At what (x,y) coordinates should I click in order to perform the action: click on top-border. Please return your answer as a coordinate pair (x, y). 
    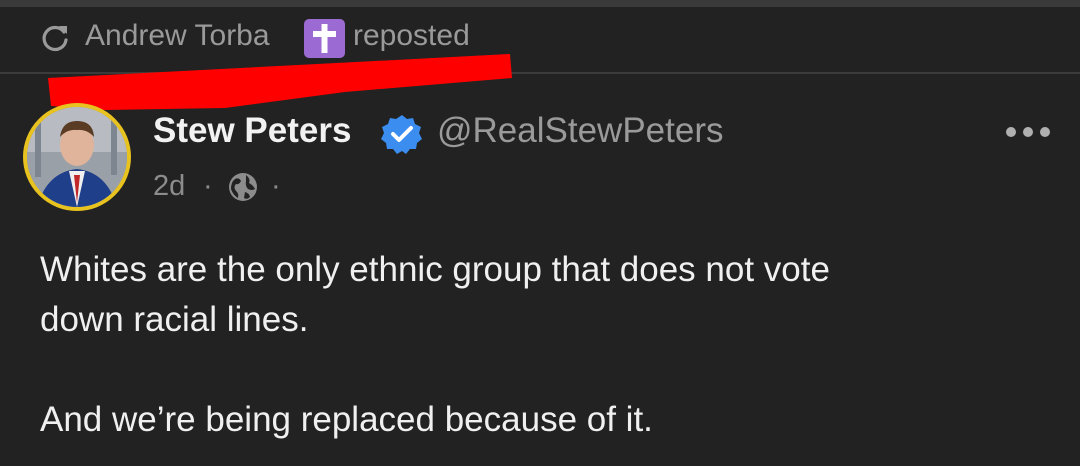
    Looking at the image, I should click on (540, 3).